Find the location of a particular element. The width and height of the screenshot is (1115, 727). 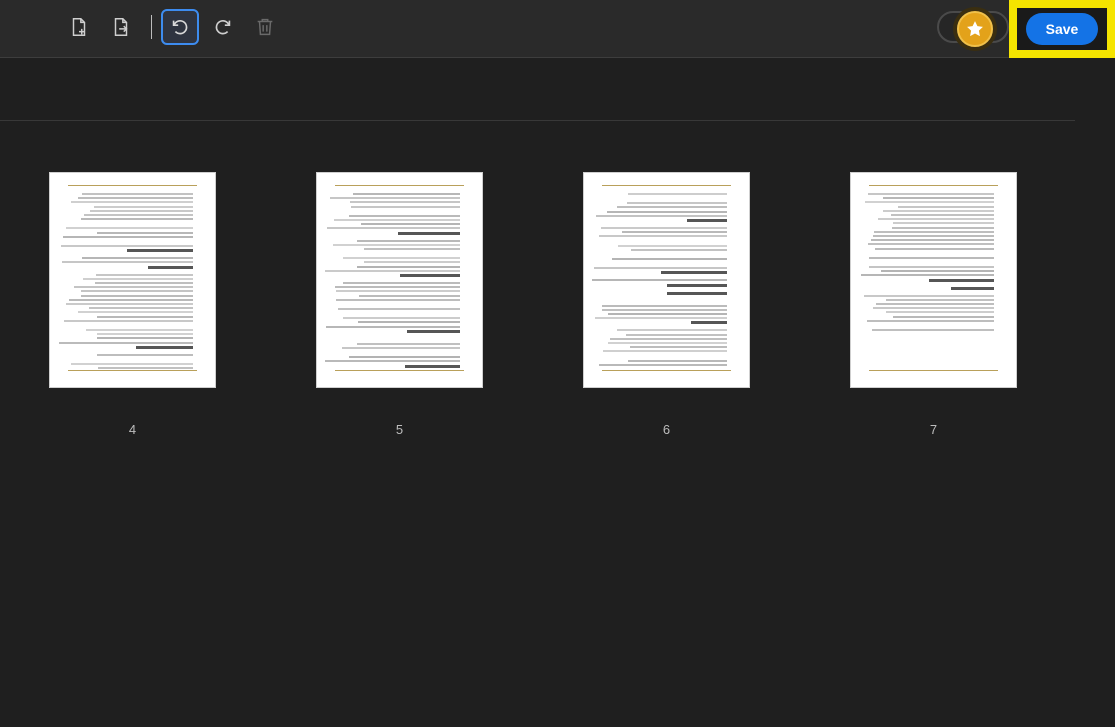

page-number-label: 7 is located at coordinates (933, 429).